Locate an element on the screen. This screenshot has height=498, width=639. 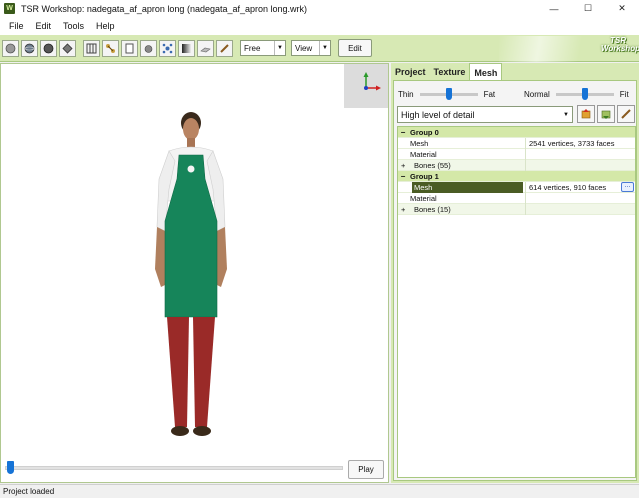
bones-icon is located at coordinates (110, 48).